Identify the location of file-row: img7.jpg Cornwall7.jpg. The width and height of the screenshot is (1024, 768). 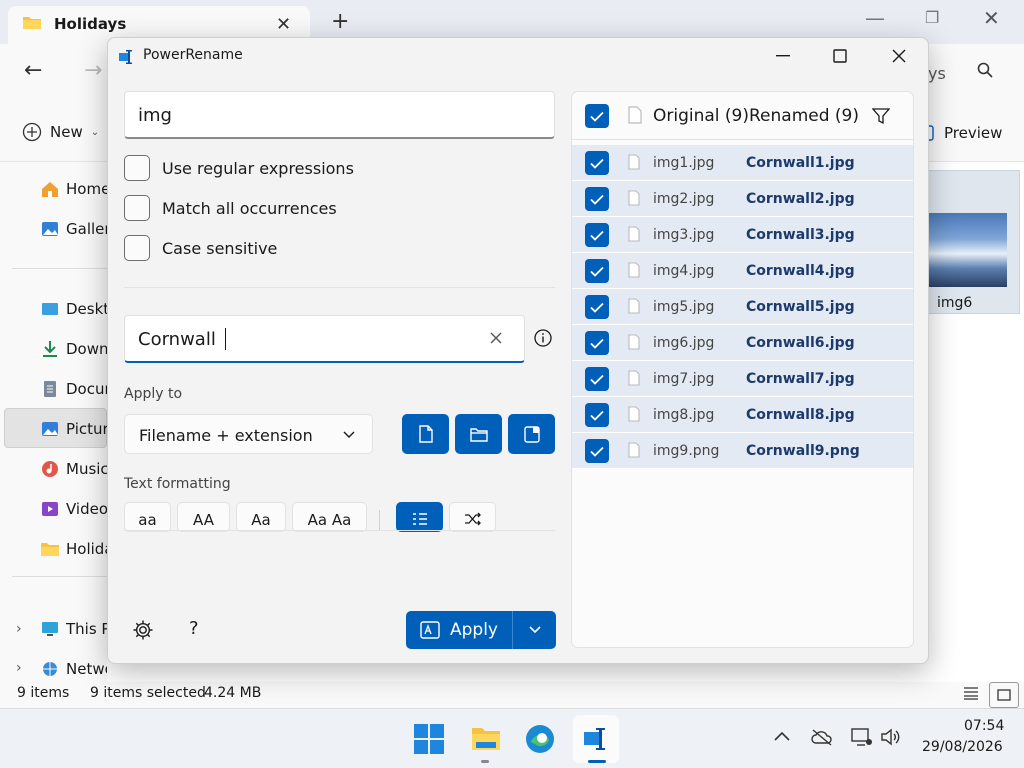
(742, 379).